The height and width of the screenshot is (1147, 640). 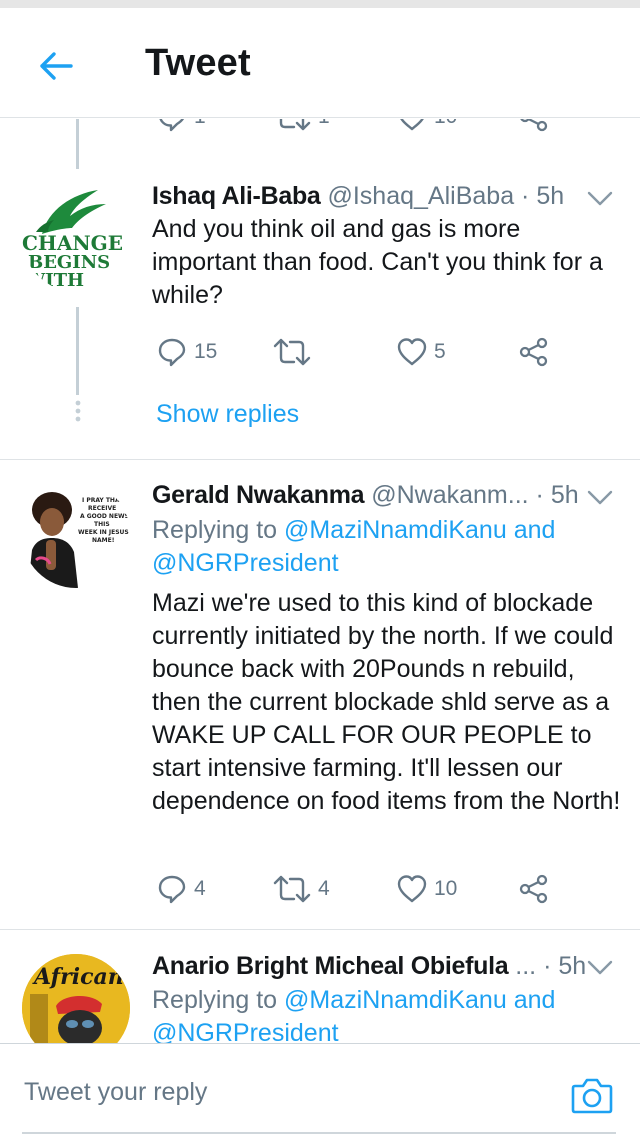 I want to click on tweet-header: Ishaq Ali-Baba @Ishaq_AliBaba · 5h, so click(x=387, y=196).